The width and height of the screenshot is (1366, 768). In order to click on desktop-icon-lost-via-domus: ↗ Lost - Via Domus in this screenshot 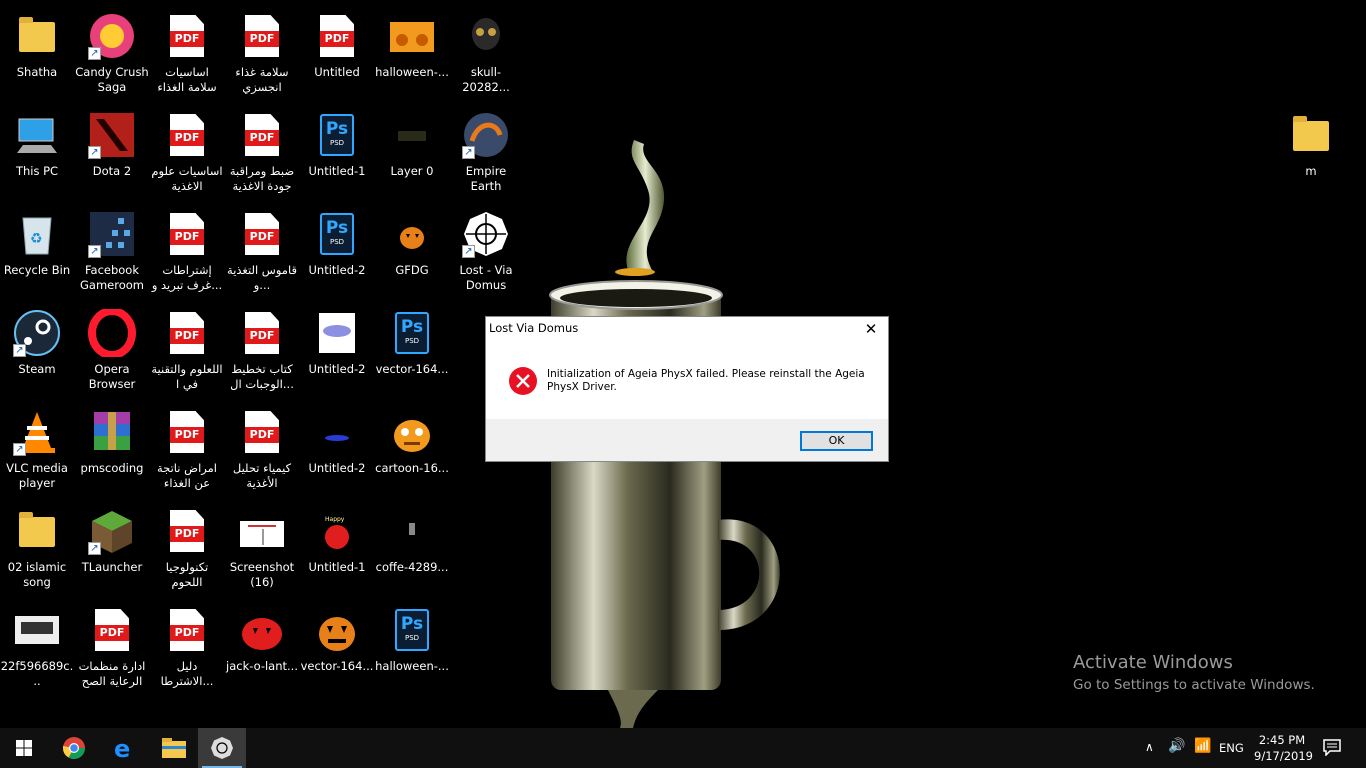, I will do `click(486, 251)`.